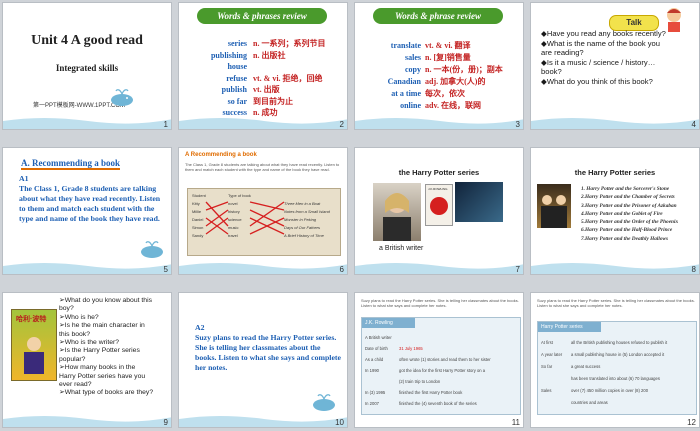 This screenshot has width=700, height=431. I want to click on slide-subtitle: Integrated skills, so click(87, 68).